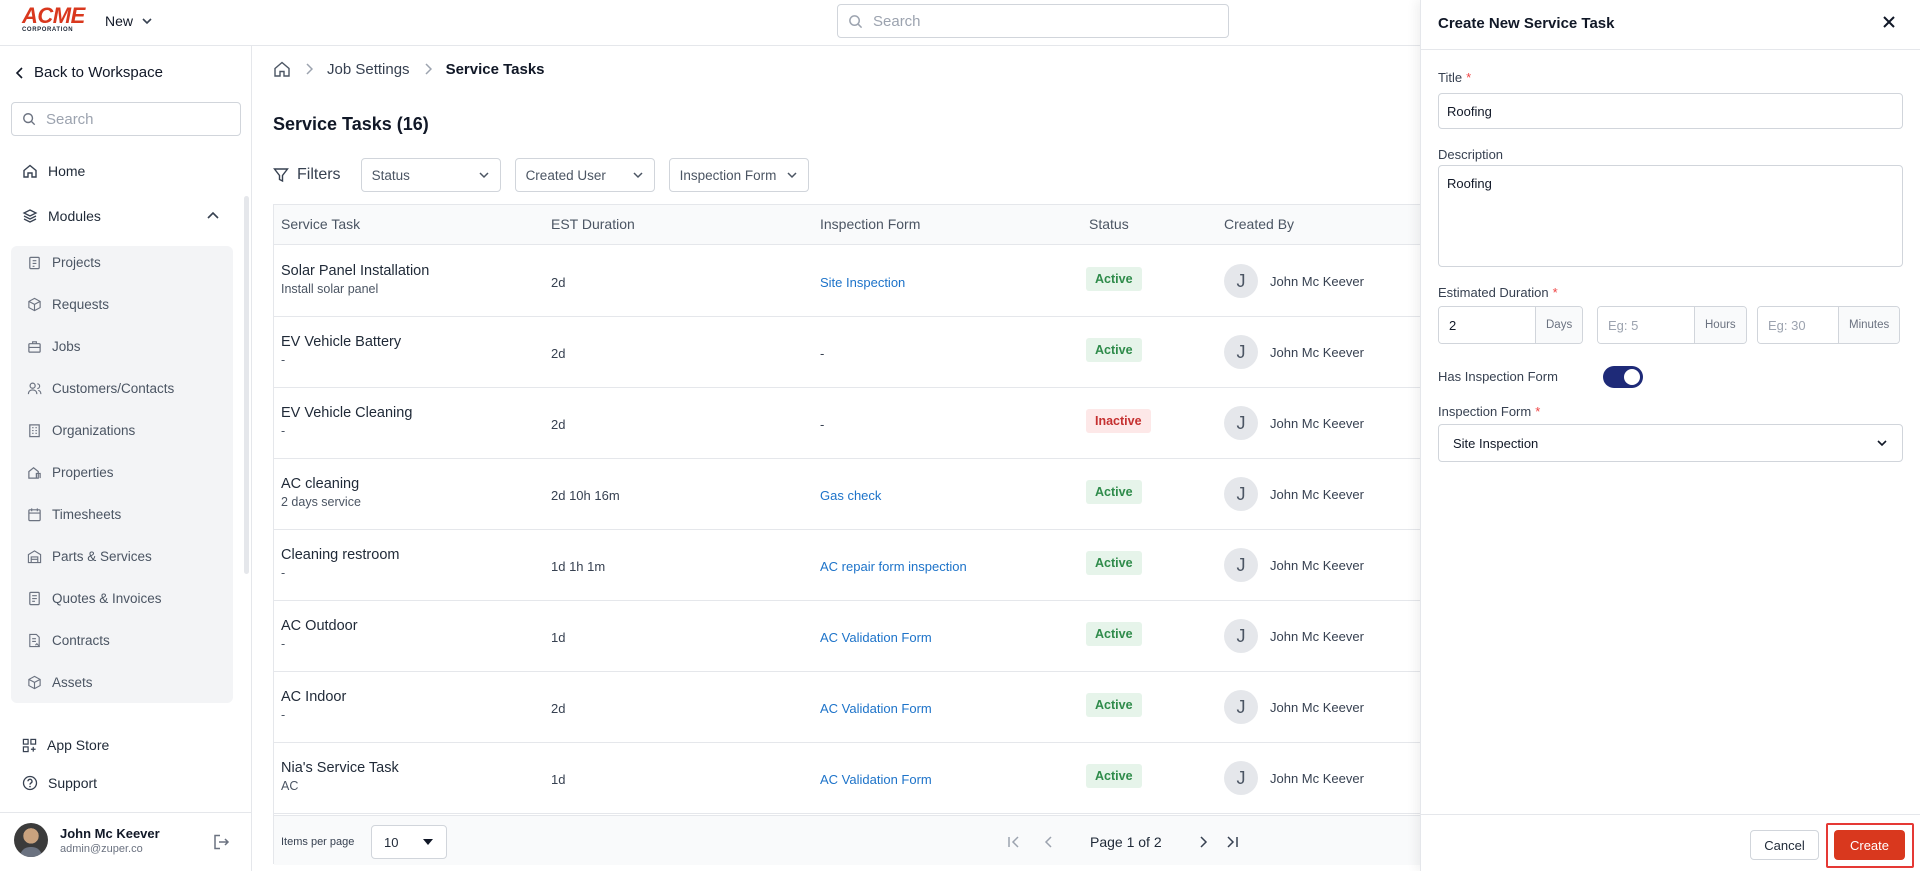 This screenshot has height=871, width=1920. Describe the element at coordinates (70, 472) in the screenshot. I see `sidebar-item-properties: Properties` at that location.